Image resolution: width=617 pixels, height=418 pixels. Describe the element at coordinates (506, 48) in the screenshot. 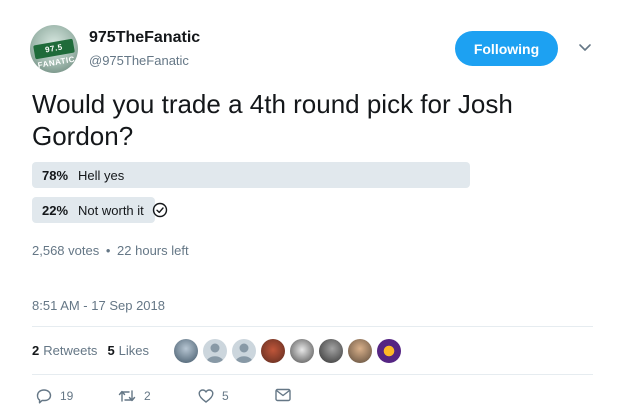

I see `following-button: Following` at that location.